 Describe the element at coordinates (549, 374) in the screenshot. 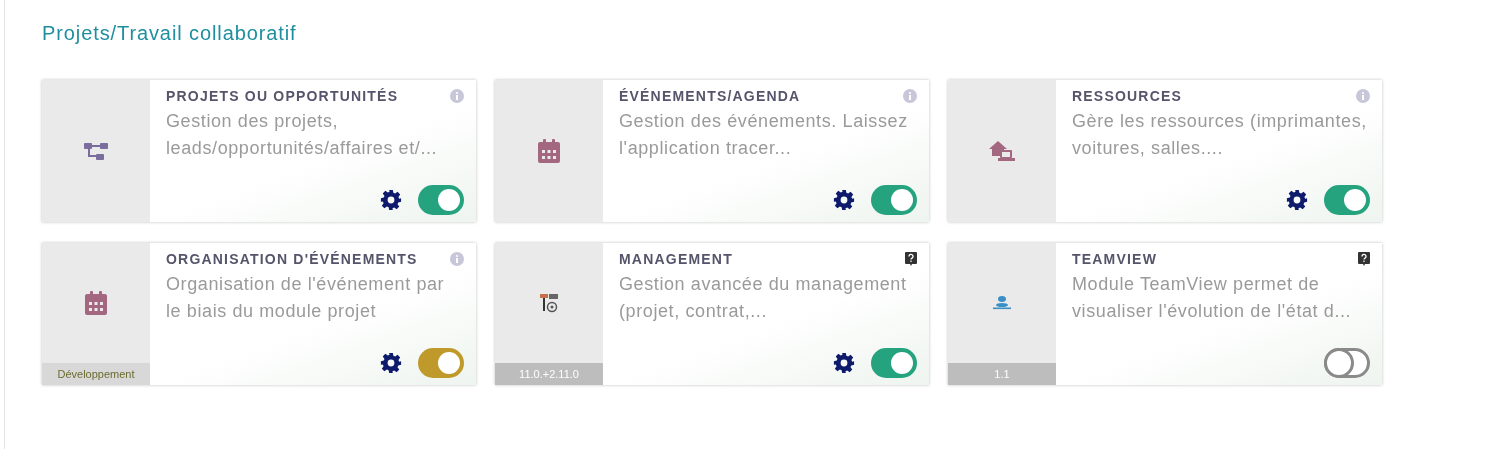

I see `version-label: 11.0.+2.11.0` at that location.